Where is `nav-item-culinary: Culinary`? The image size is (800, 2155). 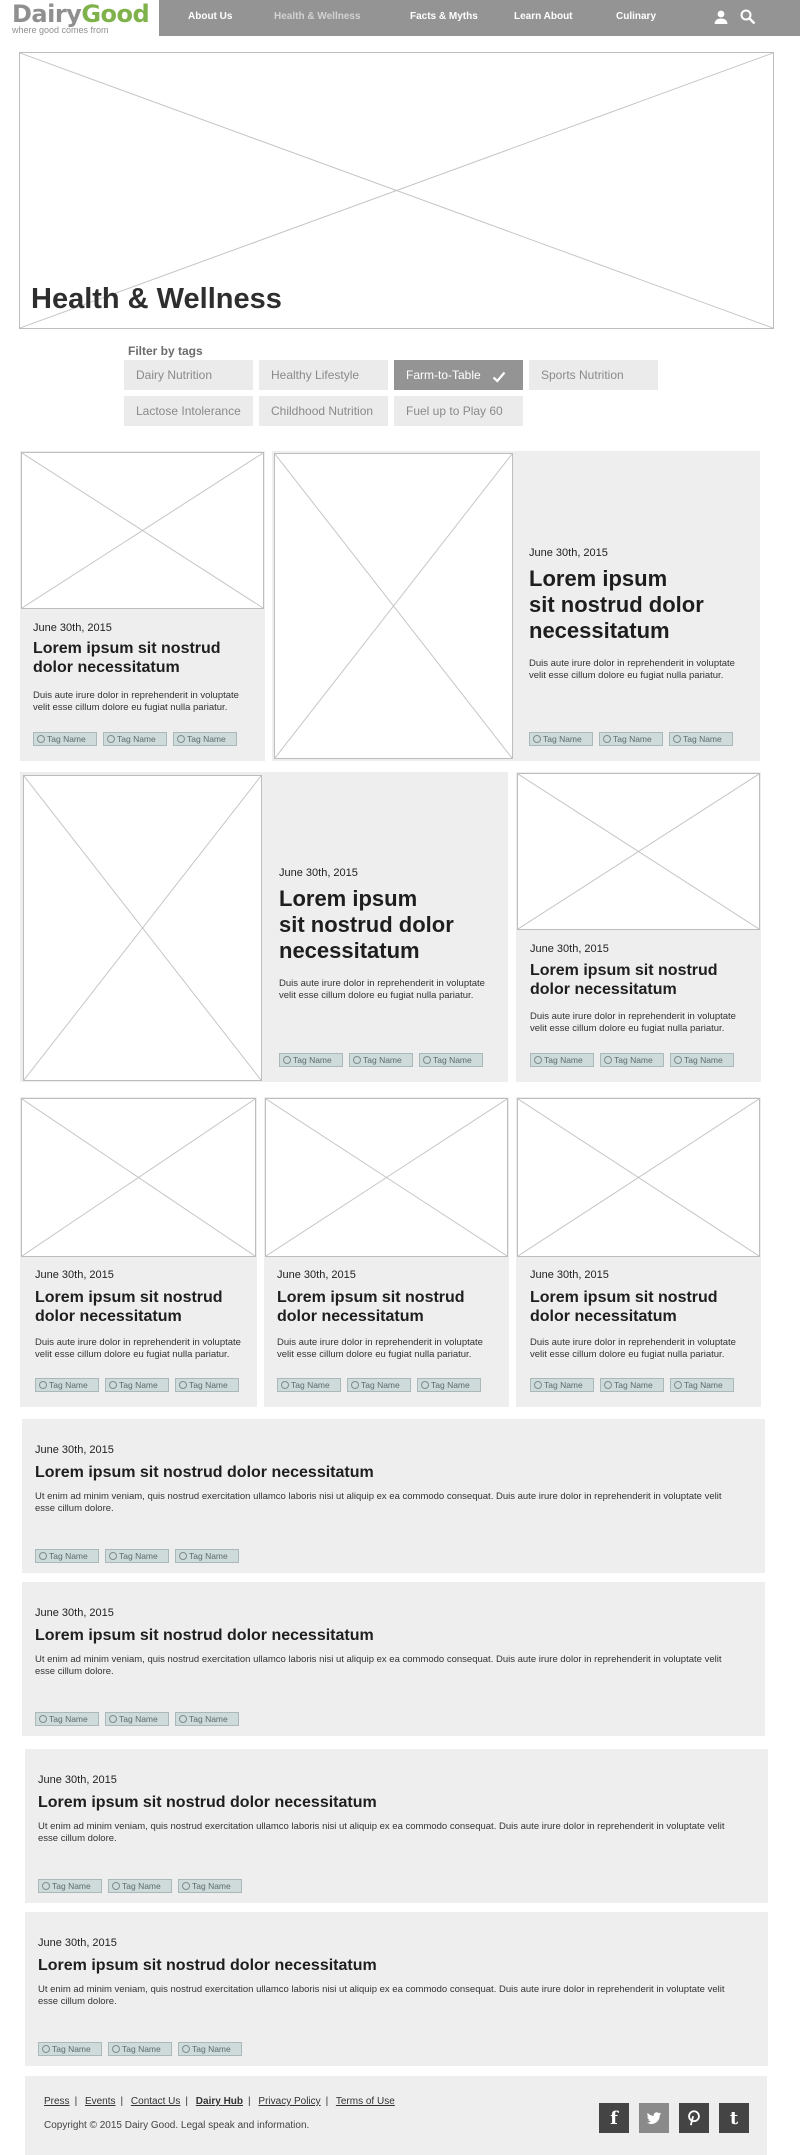 nav-item-culinary: Culinary is located at coordinates (636, 16).